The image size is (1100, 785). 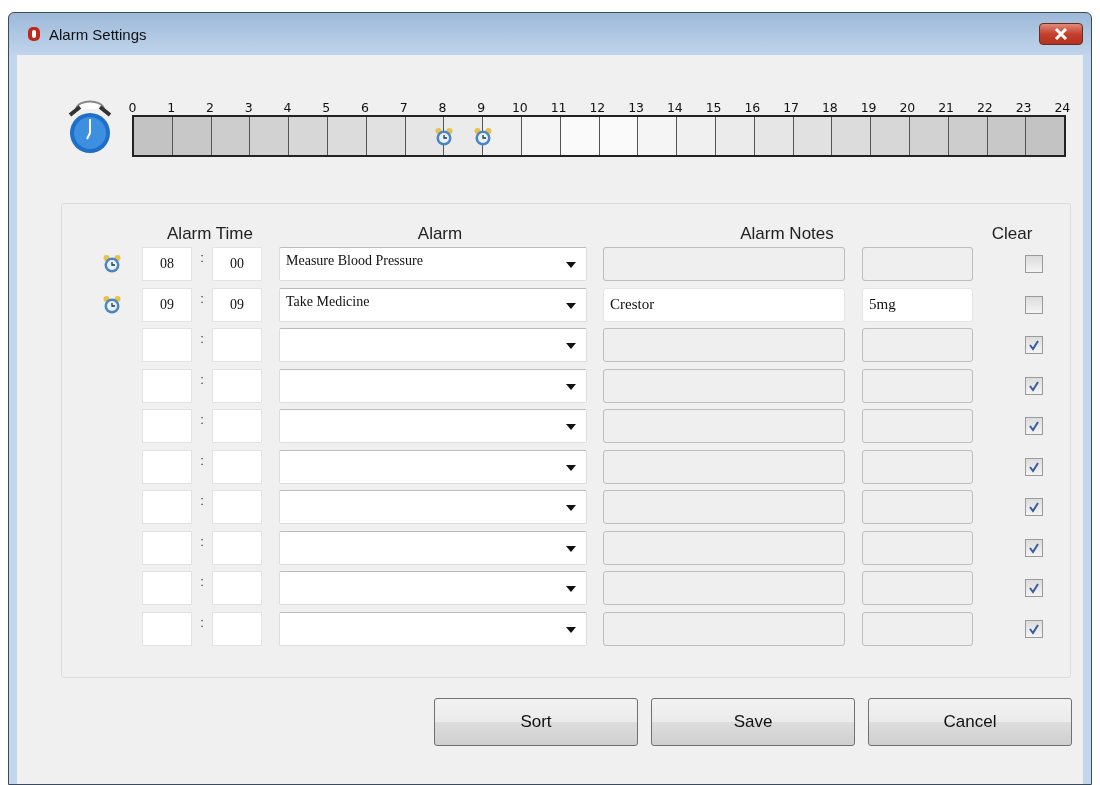 What do you see at coordinates (1061, 34) in the screenshot?
I see `close-button` at bounding box center [1061, 34].